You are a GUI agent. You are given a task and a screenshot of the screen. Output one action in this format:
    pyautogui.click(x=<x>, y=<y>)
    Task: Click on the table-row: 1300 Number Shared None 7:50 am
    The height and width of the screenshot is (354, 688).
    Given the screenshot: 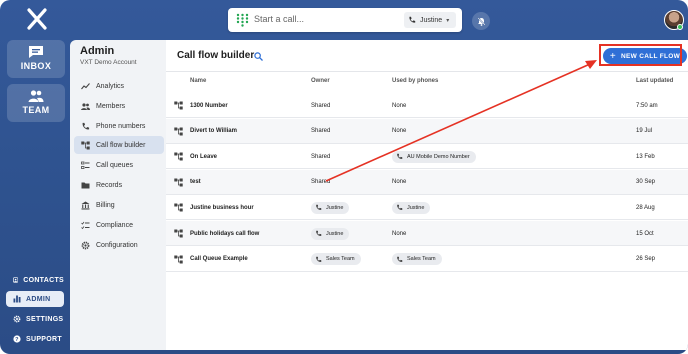 What is the action you would take?
    pyautogui.click(x=427, y=105)
    